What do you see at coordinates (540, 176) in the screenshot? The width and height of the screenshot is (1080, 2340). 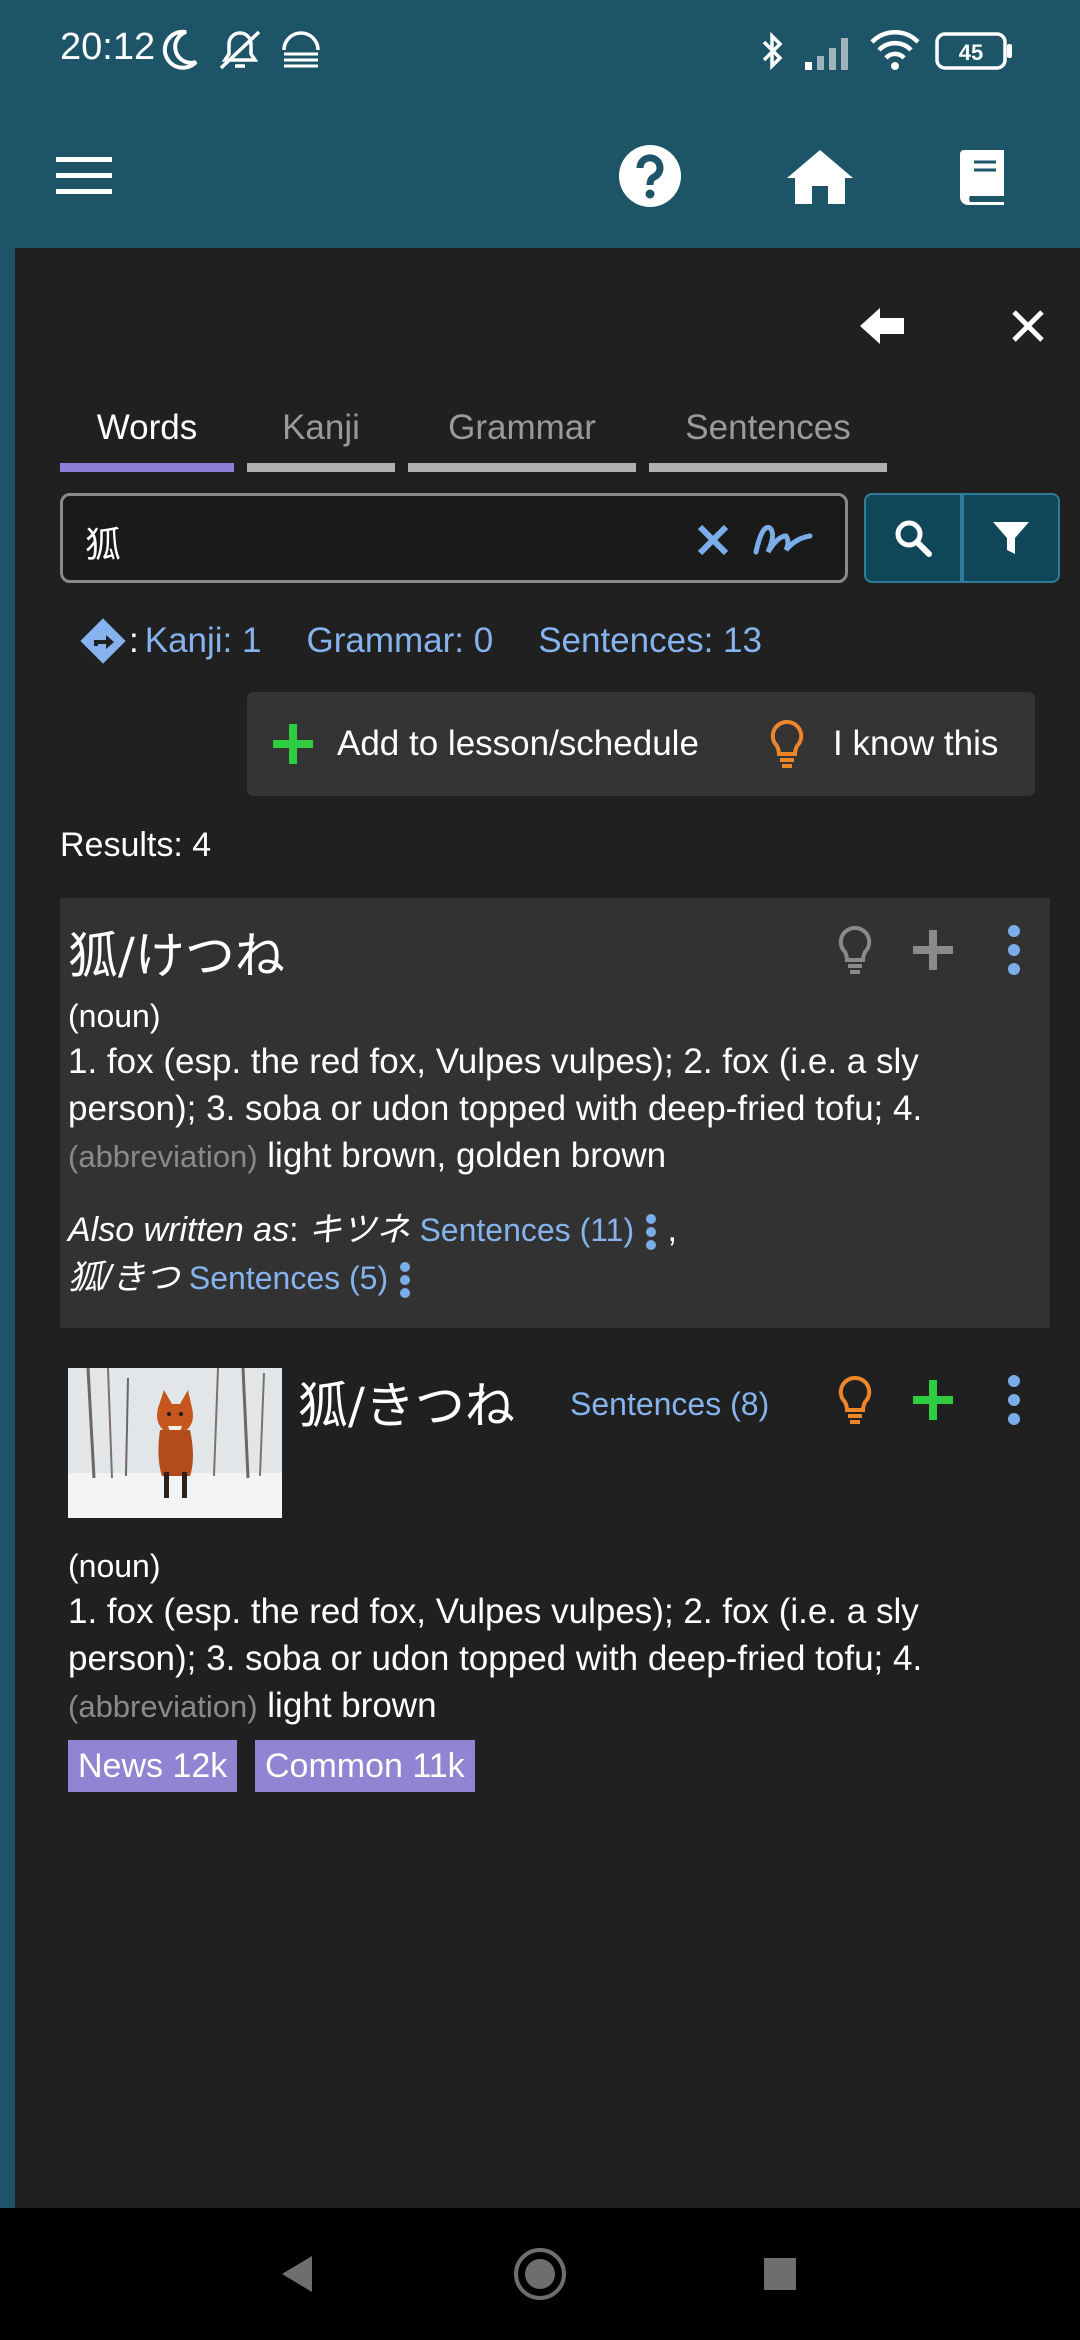 I see `top-nav` at bounding box center [540, 176].